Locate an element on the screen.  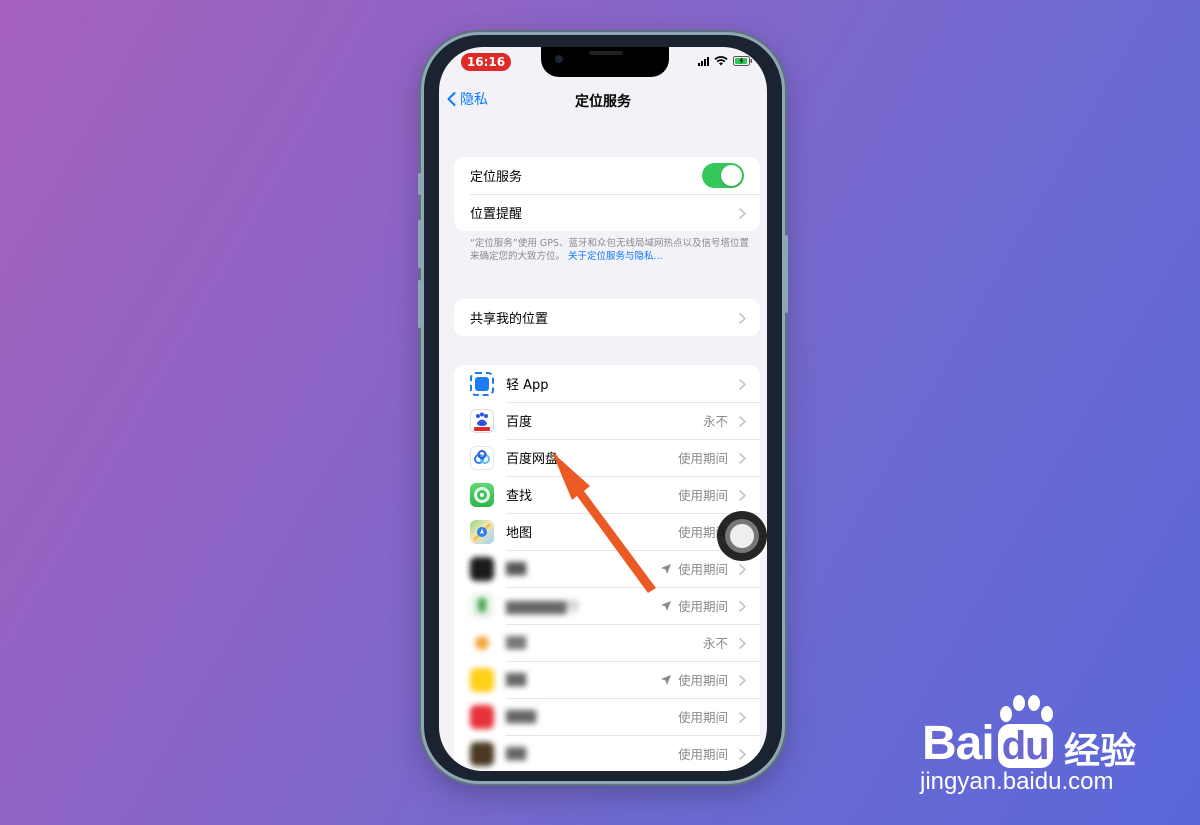
light-app-icon is located at coordinates (482, 383).